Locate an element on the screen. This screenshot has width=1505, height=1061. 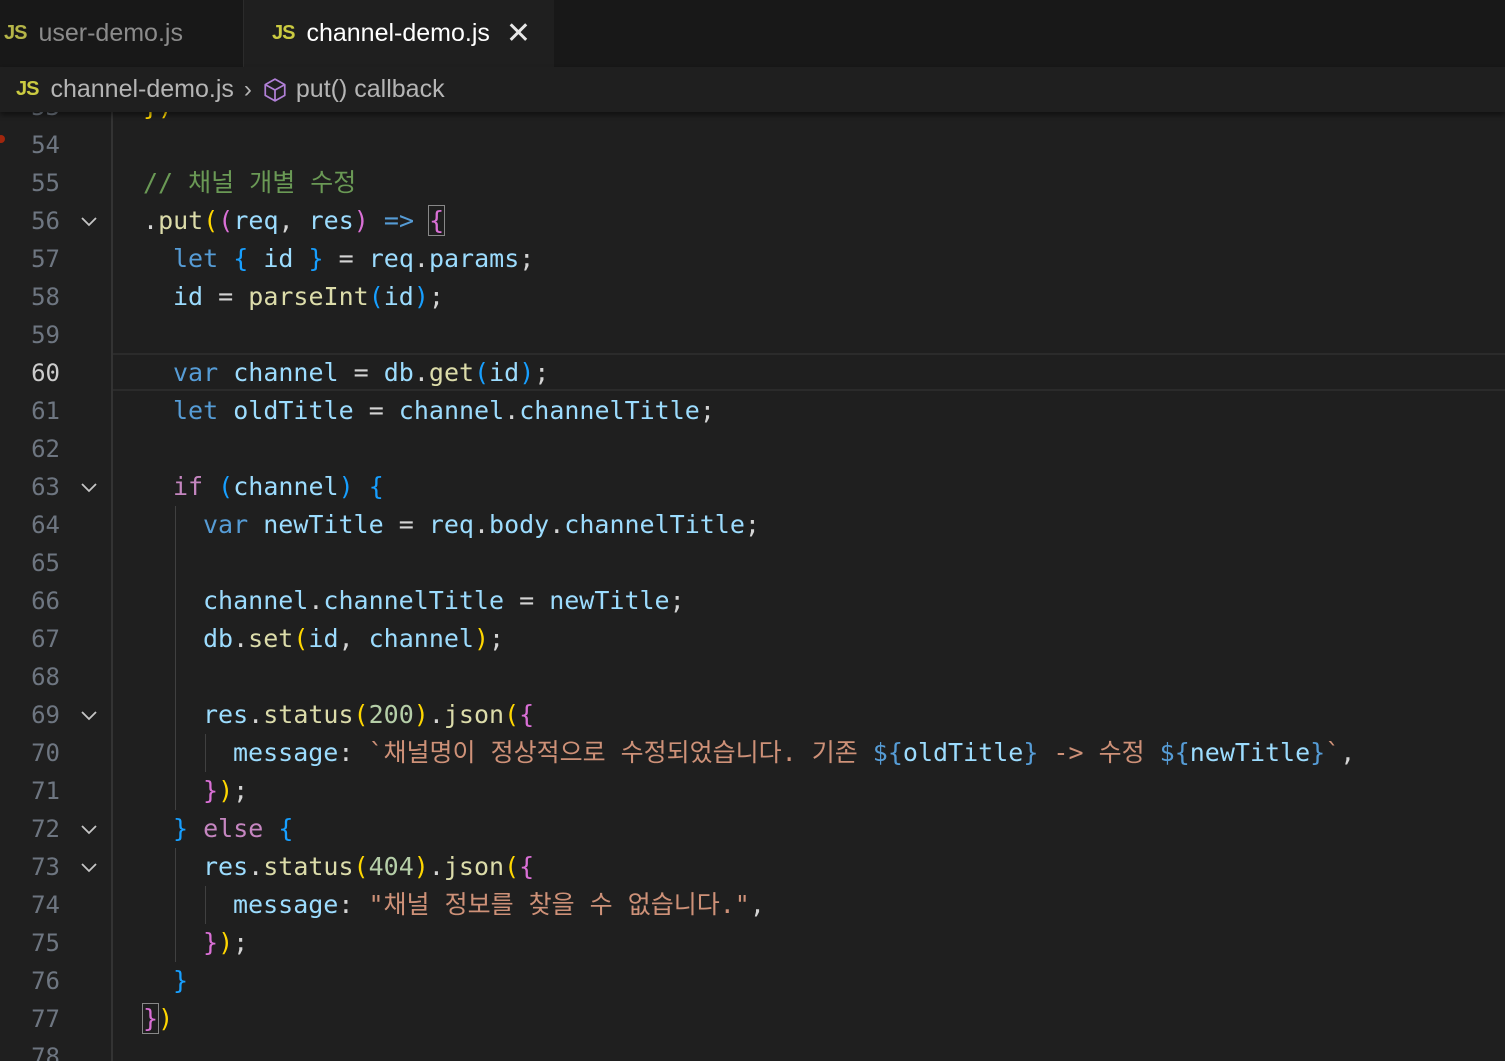
line-number: 58 is located at coordinates (45, 297).